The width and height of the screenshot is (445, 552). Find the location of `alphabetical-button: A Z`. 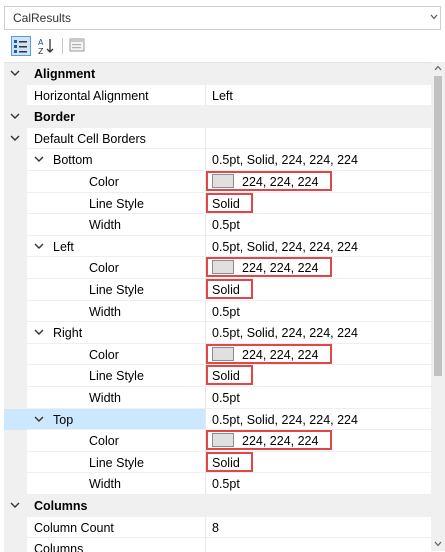

alphabetical-button: A Z is located at coordinates (46, 46).